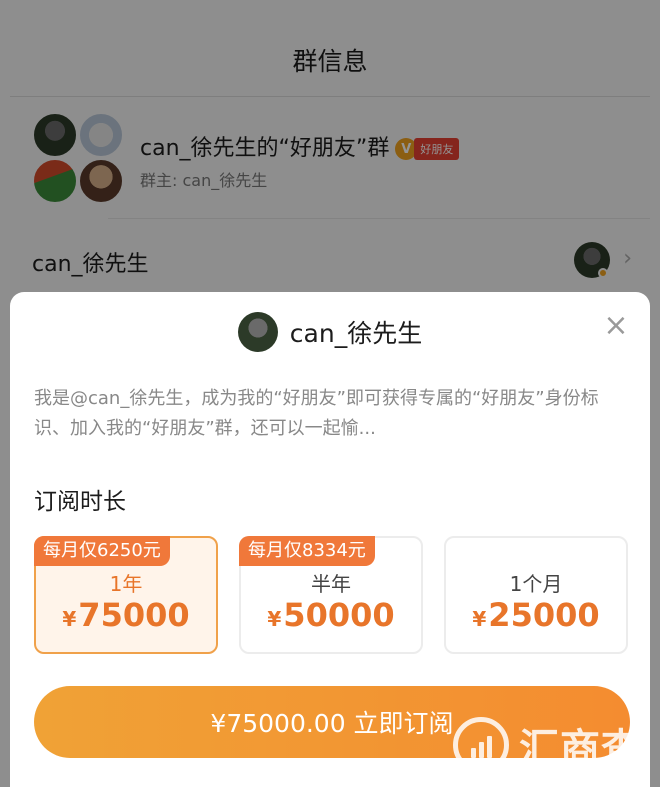  I want to click on watermark-text: 汇商查, so click(580, 749).